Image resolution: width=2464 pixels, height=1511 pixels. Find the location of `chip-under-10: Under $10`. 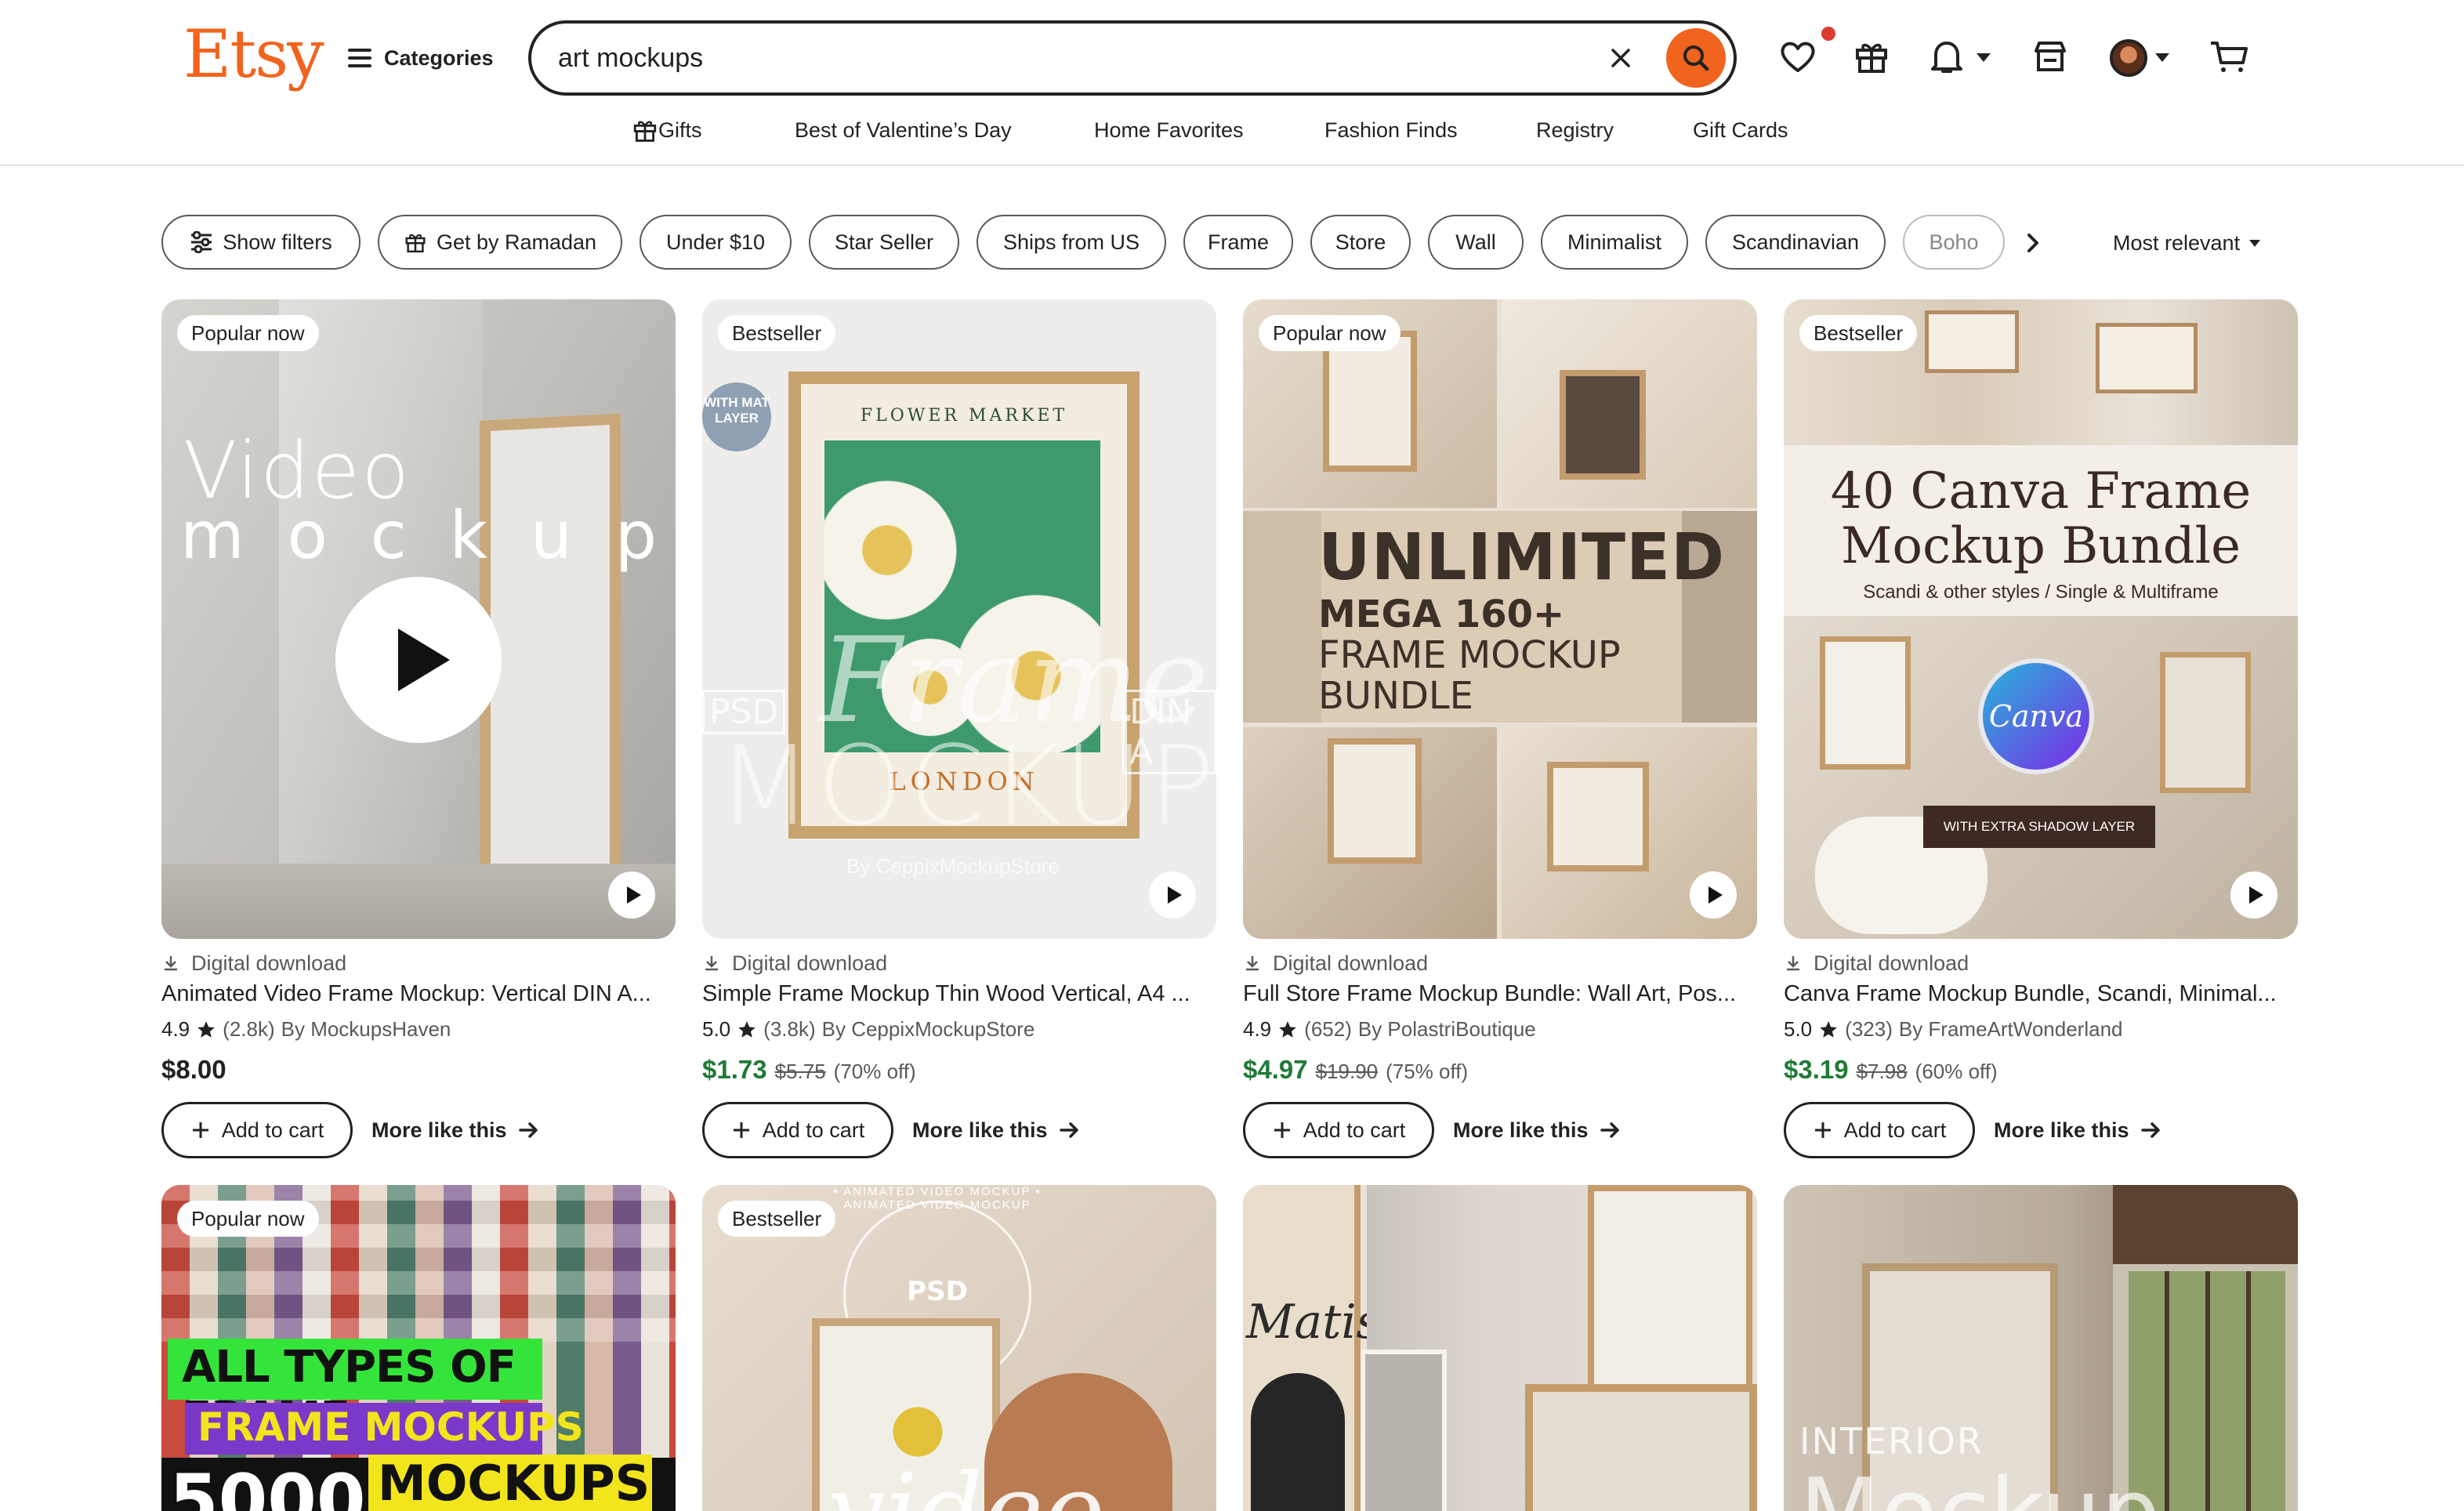

chip-under-10: Under $10 is located at coordinates (716, 242).